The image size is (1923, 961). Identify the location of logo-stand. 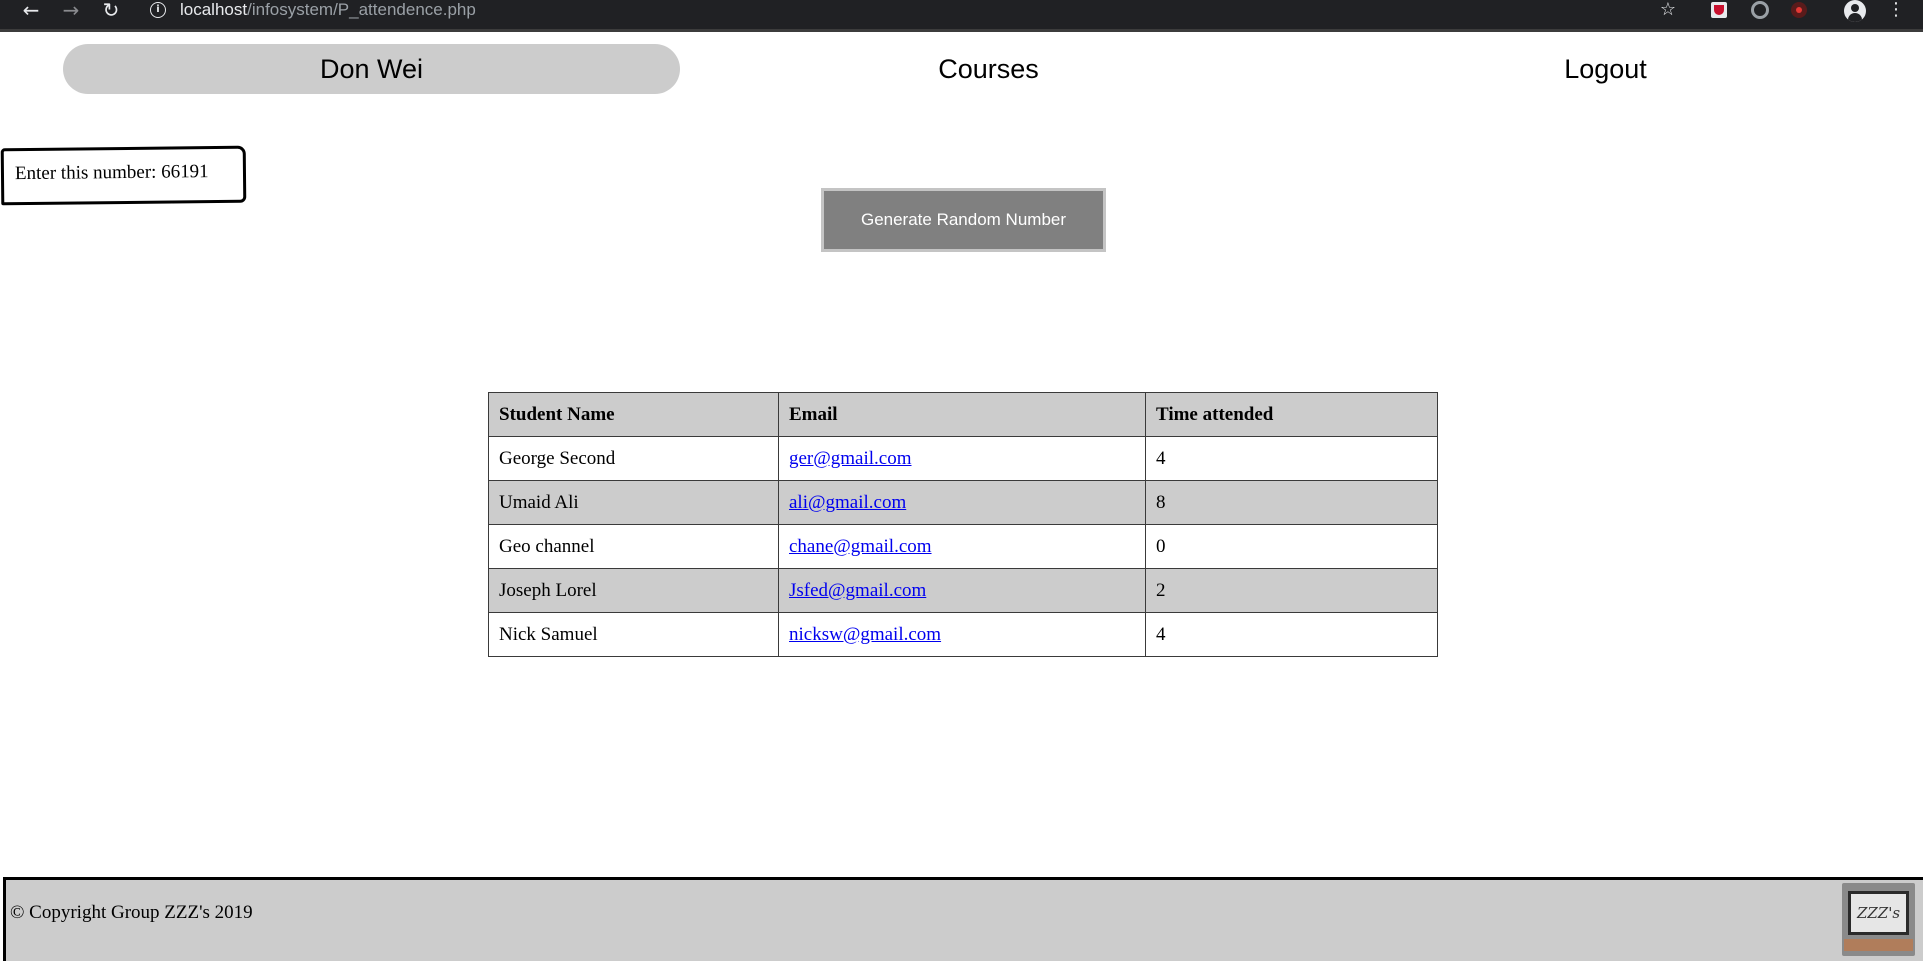
(1878, 945).